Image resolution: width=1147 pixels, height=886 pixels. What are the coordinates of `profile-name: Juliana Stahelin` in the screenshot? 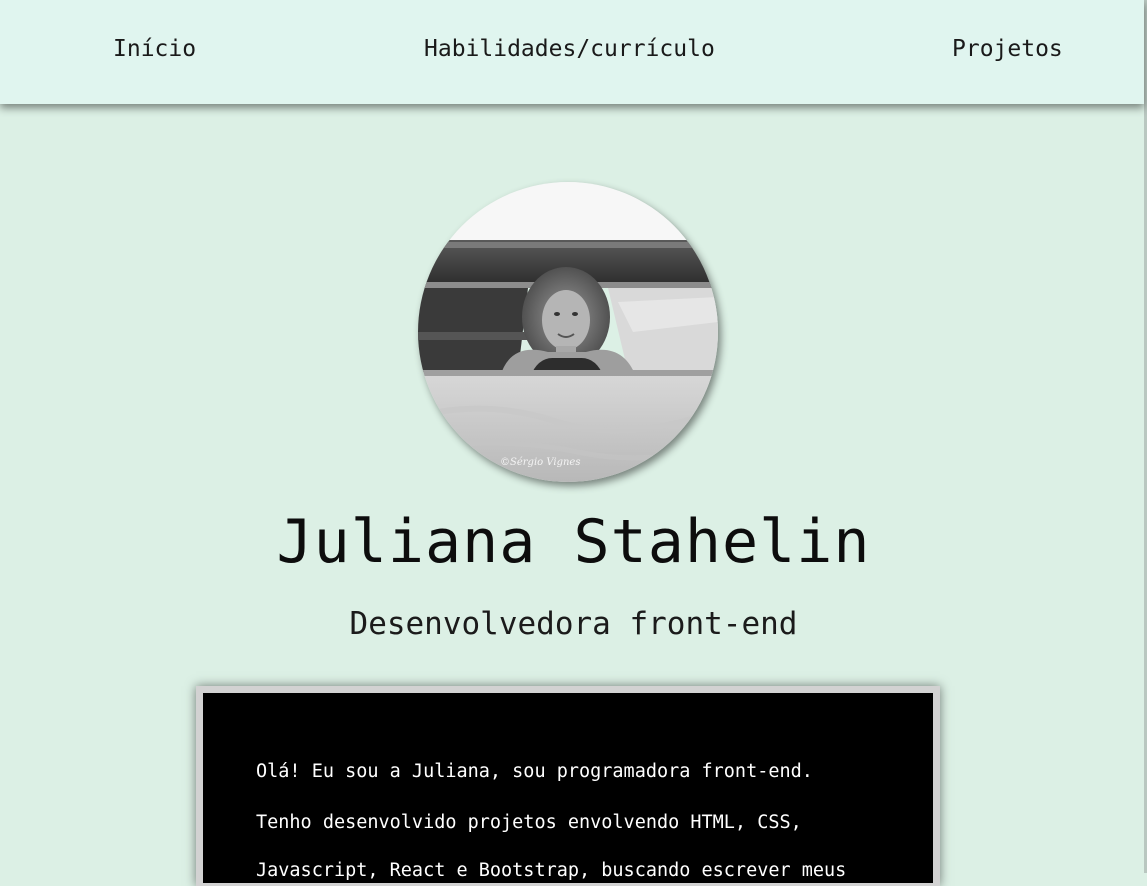 It's located at (573, 542).